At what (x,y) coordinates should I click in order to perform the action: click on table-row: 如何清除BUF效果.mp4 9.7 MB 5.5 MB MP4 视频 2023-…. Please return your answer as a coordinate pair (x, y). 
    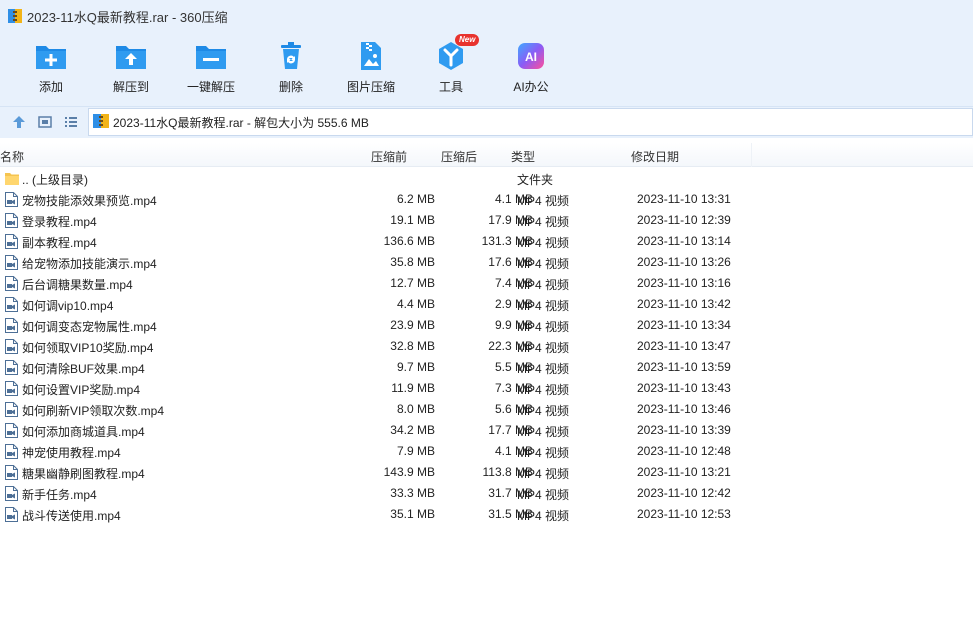
    Looking at the image, I should click on (486, 367).